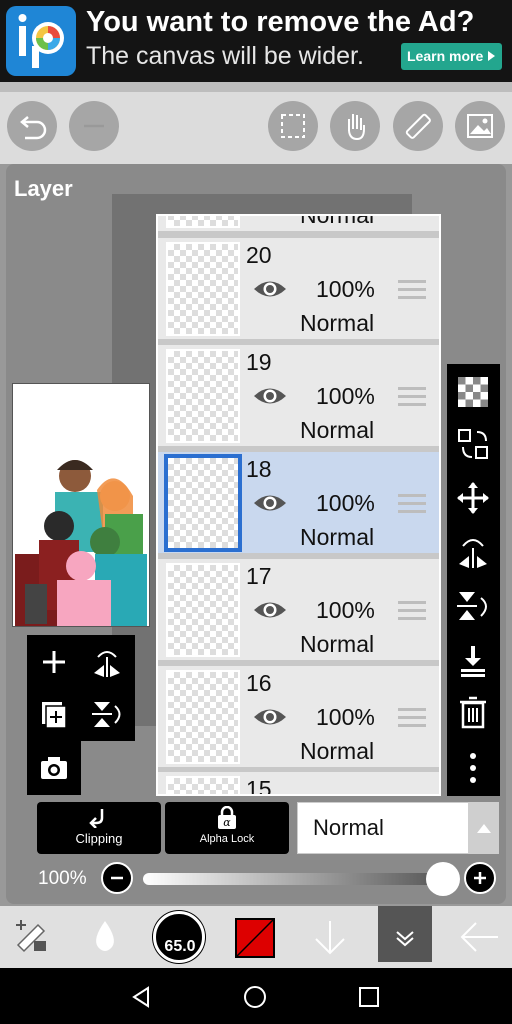 Image resolution: width=512 pixels, height=1024 pixels. Describe the element at coordinates (54, 714) in the screenshot. I see `duplicate-layer-icon` at that location.